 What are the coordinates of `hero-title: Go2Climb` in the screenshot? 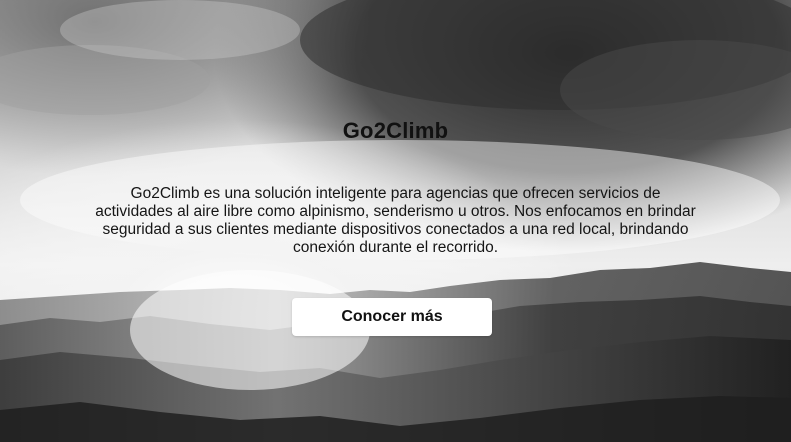 It's located at (395, 130).